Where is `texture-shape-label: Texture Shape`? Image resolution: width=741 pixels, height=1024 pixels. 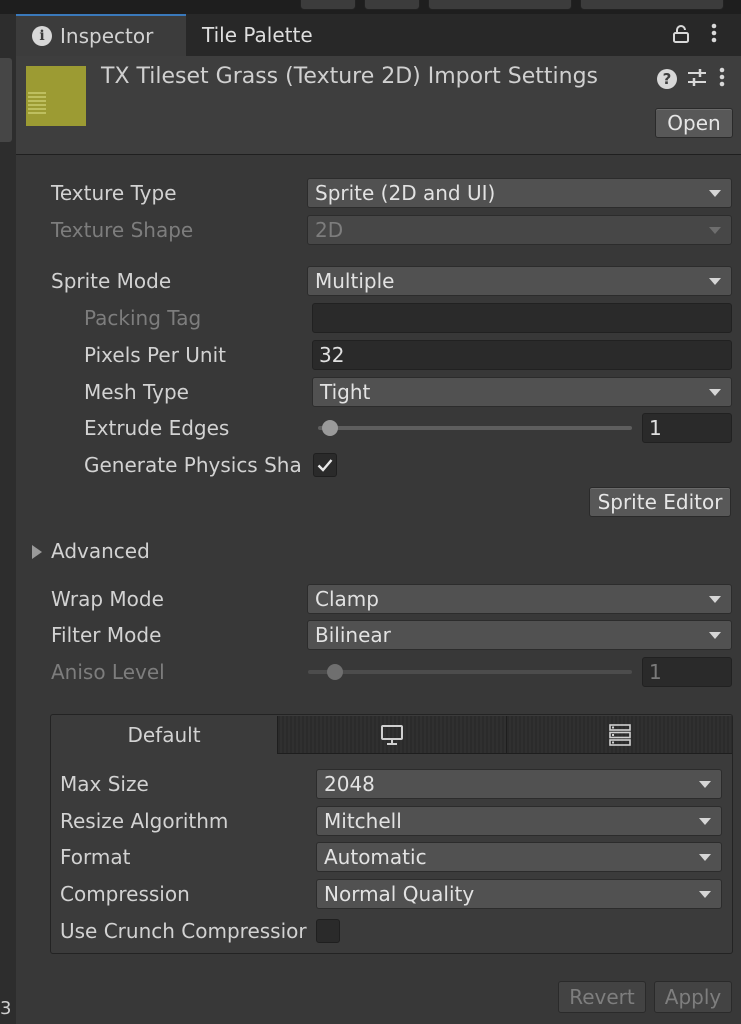
texture-shape-label: Texture Shape is located at coordinates (122, 230).